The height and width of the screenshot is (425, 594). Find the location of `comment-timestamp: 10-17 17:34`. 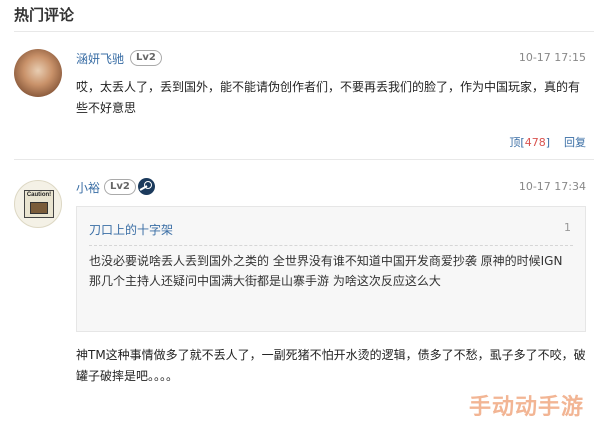

comment-timestamp: 10-17 17:34 is located at coordinates (552, 186).